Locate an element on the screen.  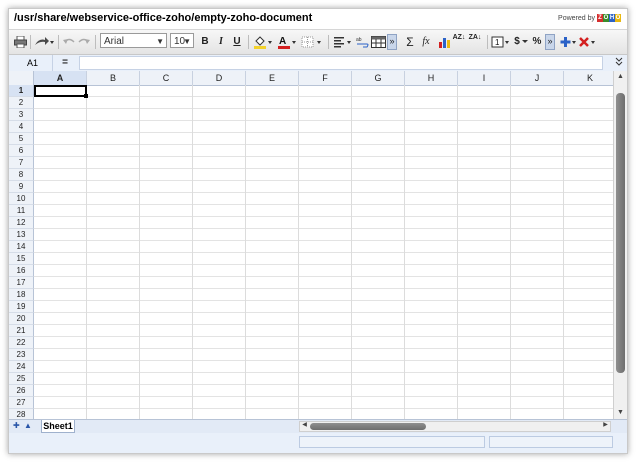
row-header: 5 is located at coordinates (21, 139).